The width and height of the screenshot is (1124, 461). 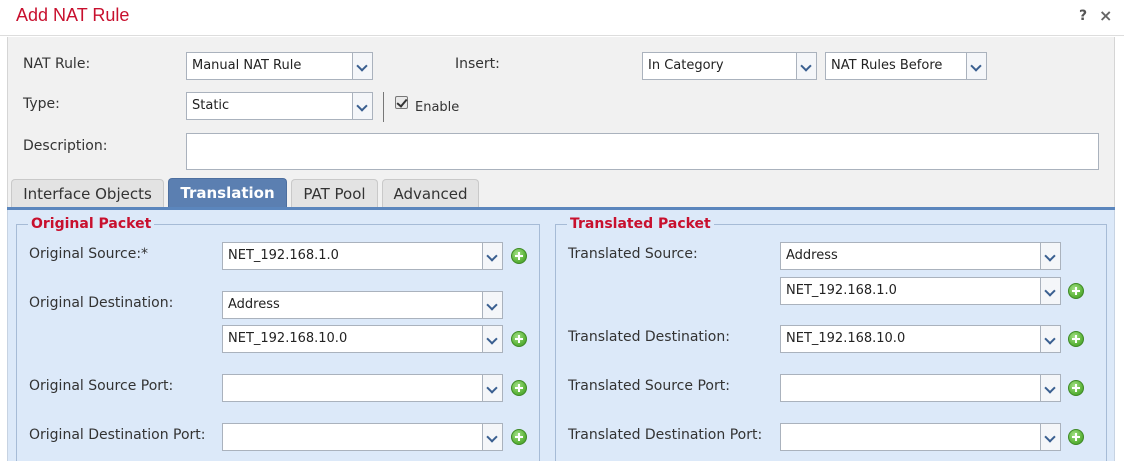 What do you see at coordinates (920, 339) in the screenshot?
I see `translated-destination-select: NET_192.168.10.0` at bounding box center [920, 339].